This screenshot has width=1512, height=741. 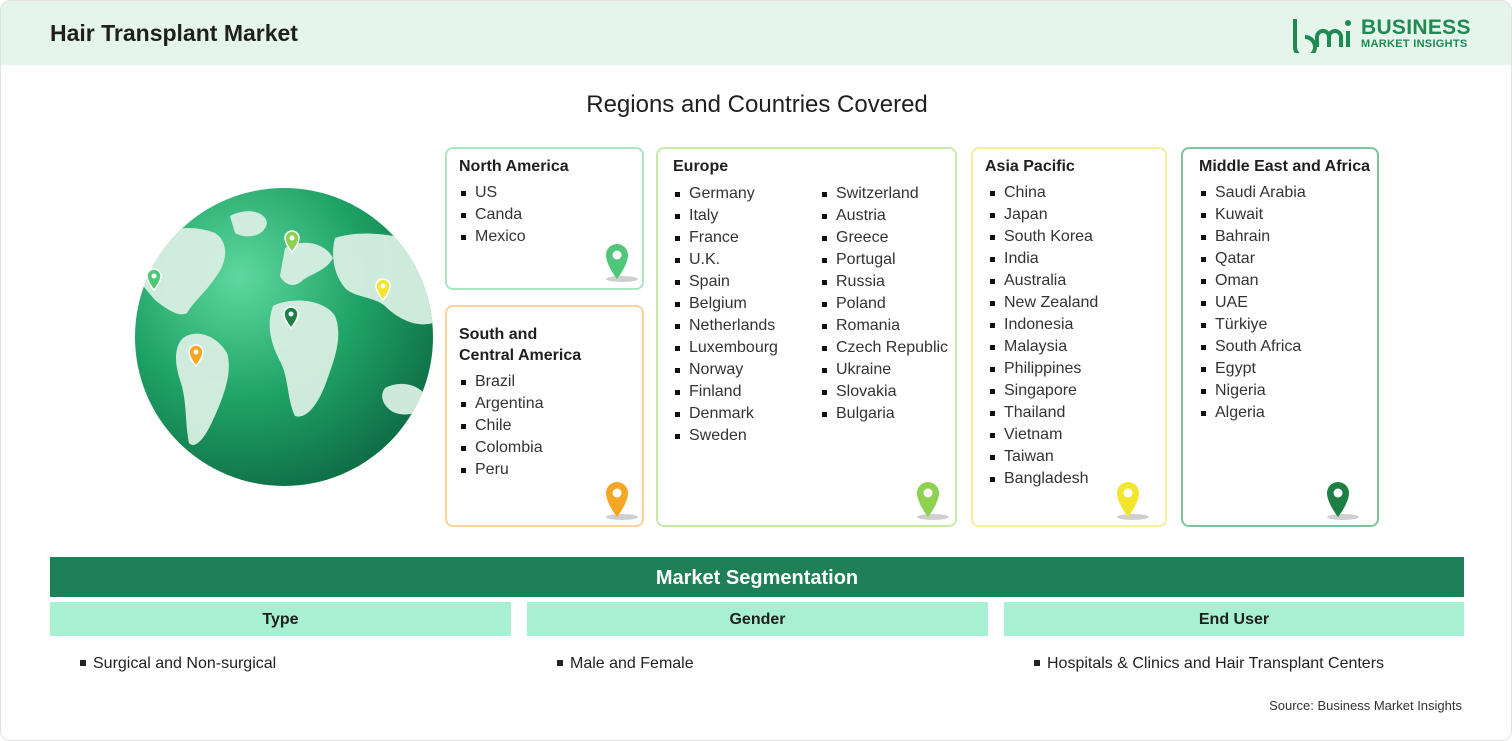 What do you see at coordinates (1030, 166) in the screenshot?
I see `region-title: Asia Pacific` at bounding box center [1030, 166].